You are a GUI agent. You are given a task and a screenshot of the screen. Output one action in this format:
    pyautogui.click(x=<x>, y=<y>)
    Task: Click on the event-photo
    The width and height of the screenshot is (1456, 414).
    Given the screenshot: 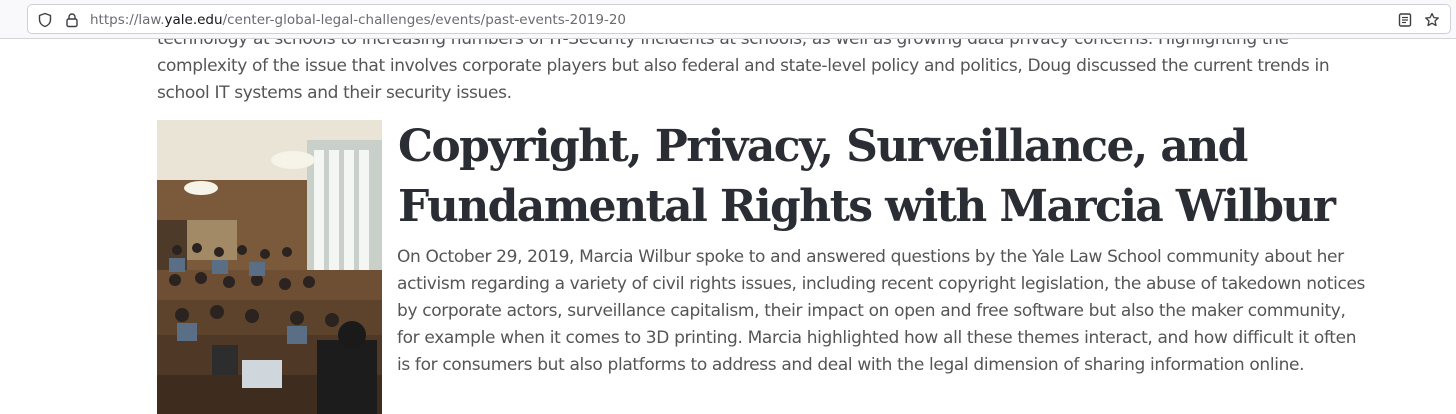 What is the action you would take?
    pyautogui.click(x=269, y=267)
    